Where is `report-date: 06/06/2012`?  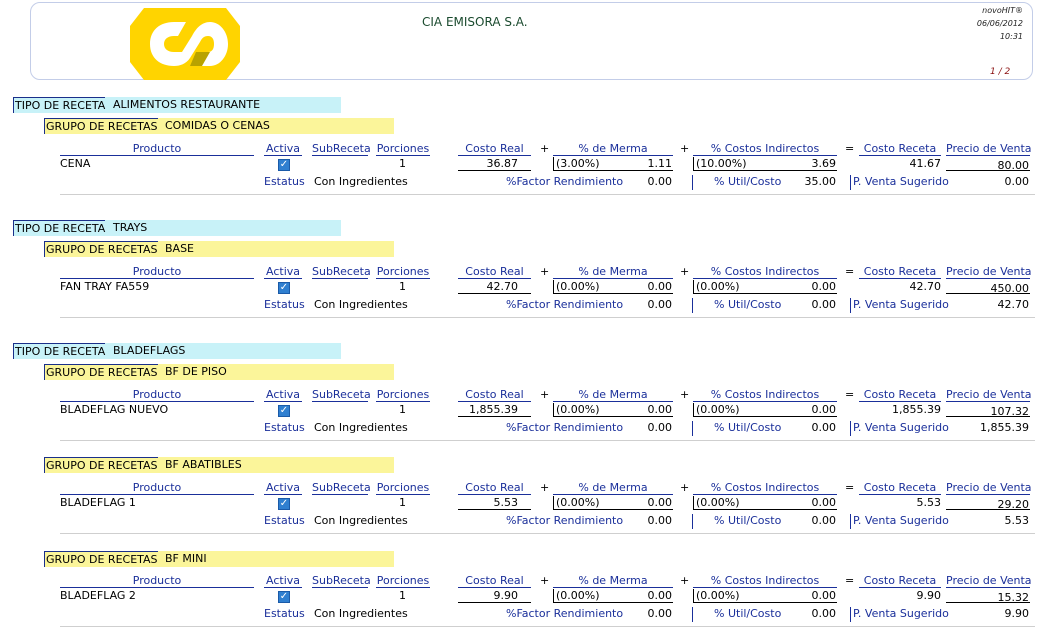 report-date: 06/06/2012 is located at coordinates (999, 23).